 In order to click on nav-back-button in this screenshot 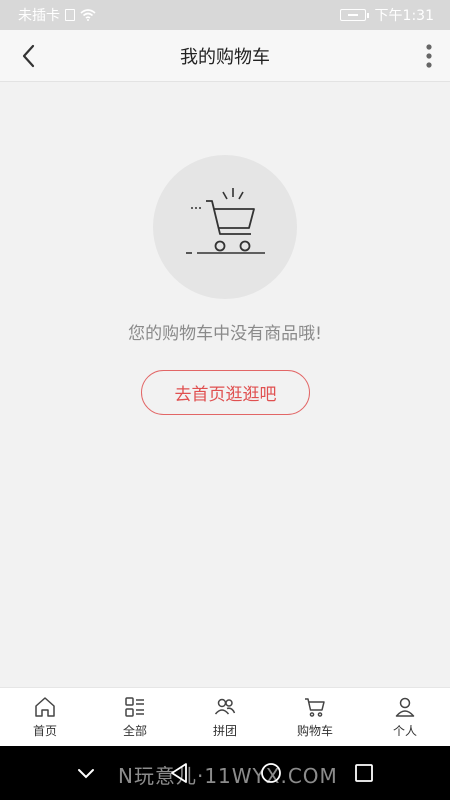, I will do `click(179, 773)`.